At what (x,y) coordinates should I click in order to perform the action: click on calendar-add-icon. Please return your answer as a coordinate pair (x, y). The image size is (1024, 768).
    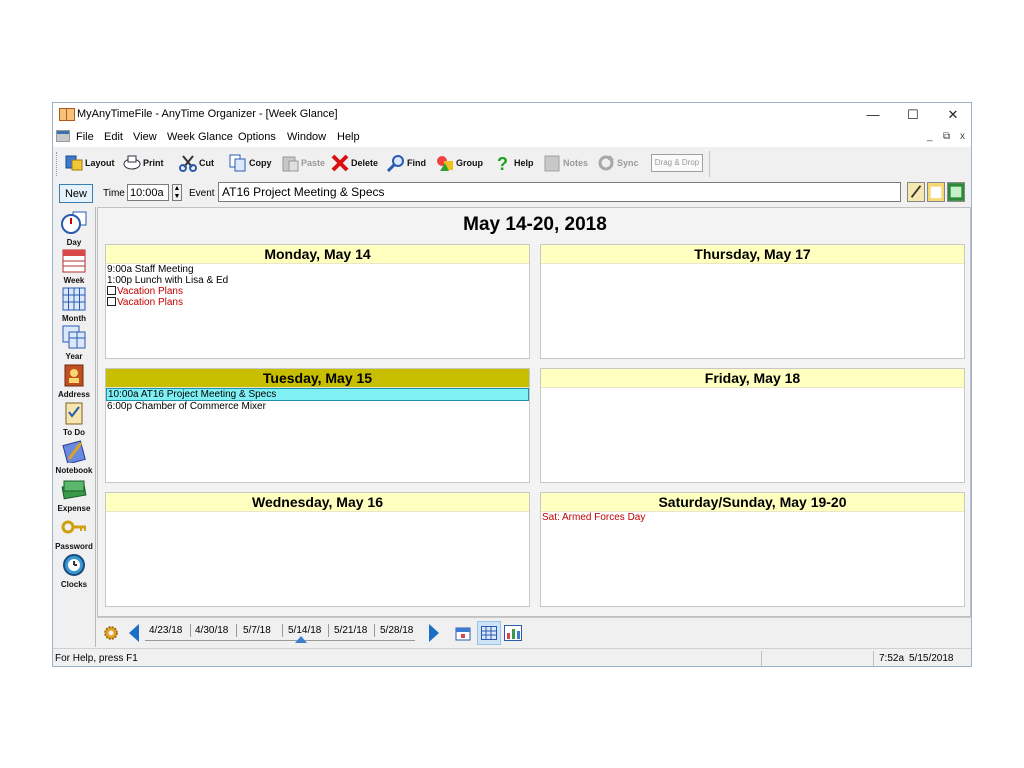
    Looking at the image, I should click on (463, 633).